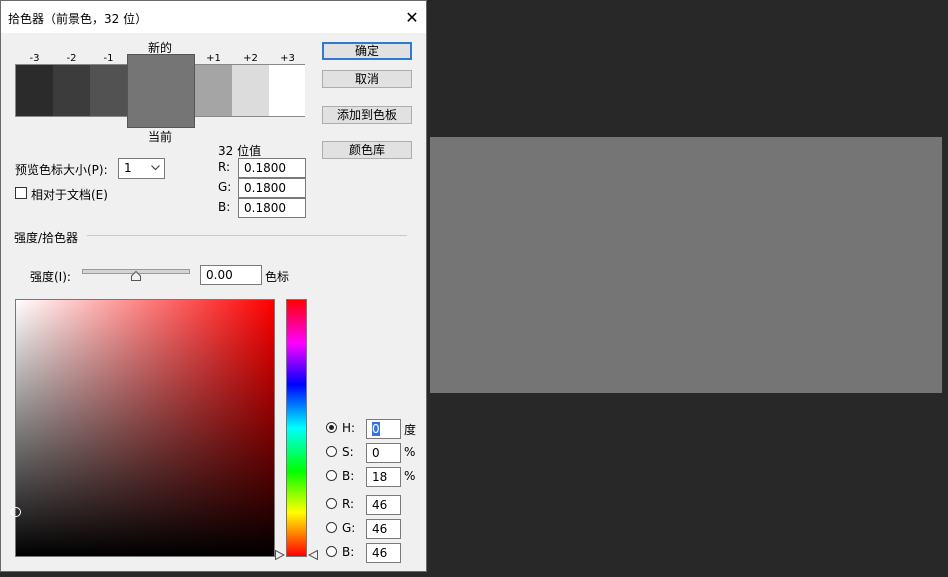 The height and width of the screenshot is (577, 948). Describe the element at coordinates (108, 90) in the screenshot. I see `swatch-minus1` at that location.